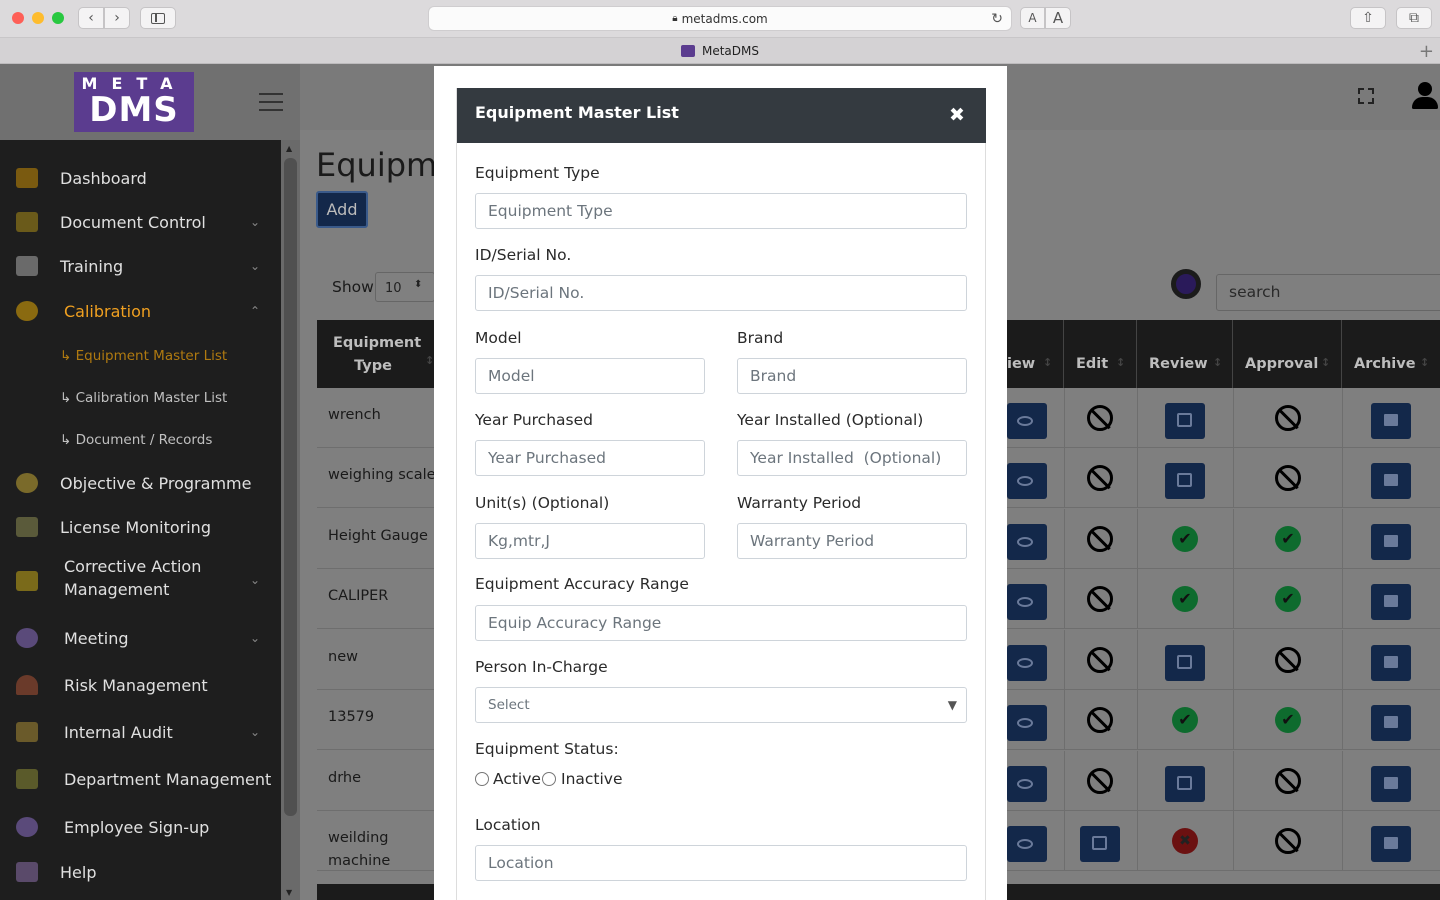 The width and height of the screenshot is (1440, 900). I want to click on year-purchased-input: Year Purchased, so click(590, 458).